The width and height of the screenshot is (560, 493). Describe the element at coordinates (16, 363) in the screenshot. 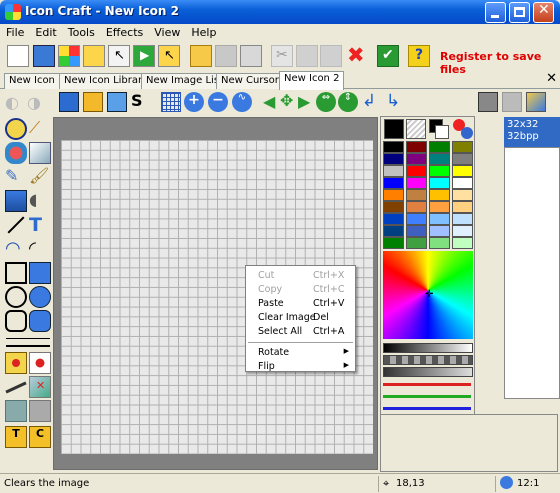

I see `color-dot-icon` at that location.